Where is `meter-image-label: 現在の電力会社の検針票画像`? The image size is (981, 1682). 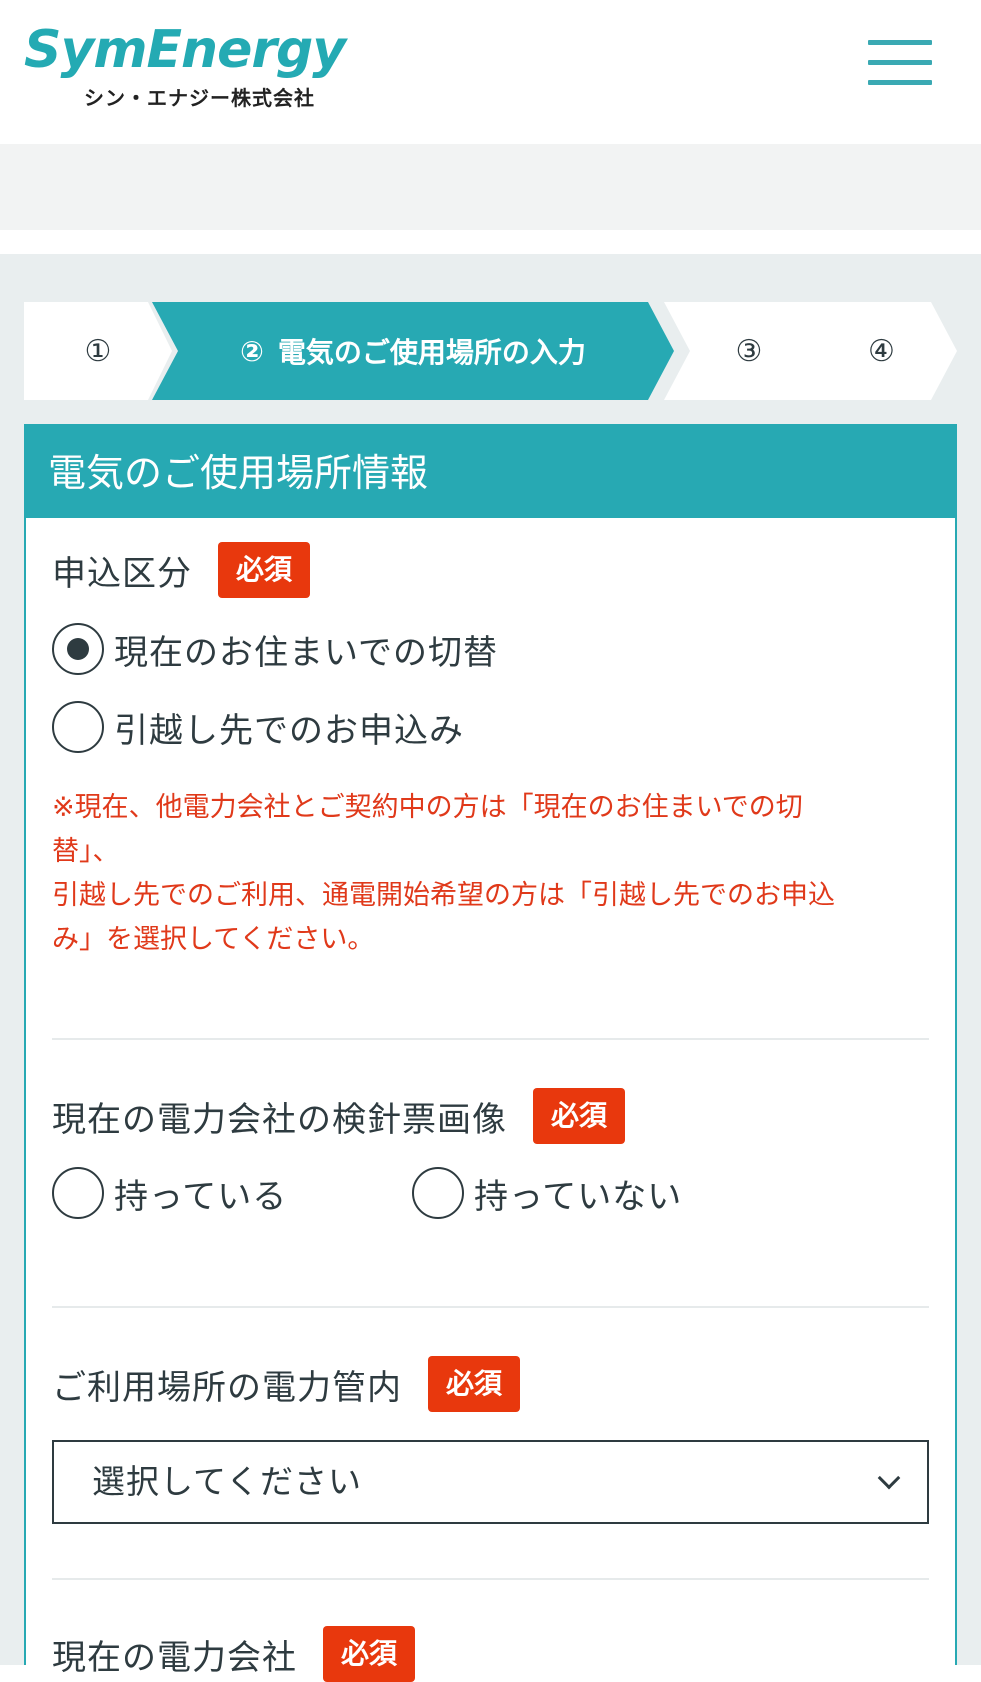
meter-image-label: 現在の電力会社の検針票画像 is located at coordinates (279, 1119).